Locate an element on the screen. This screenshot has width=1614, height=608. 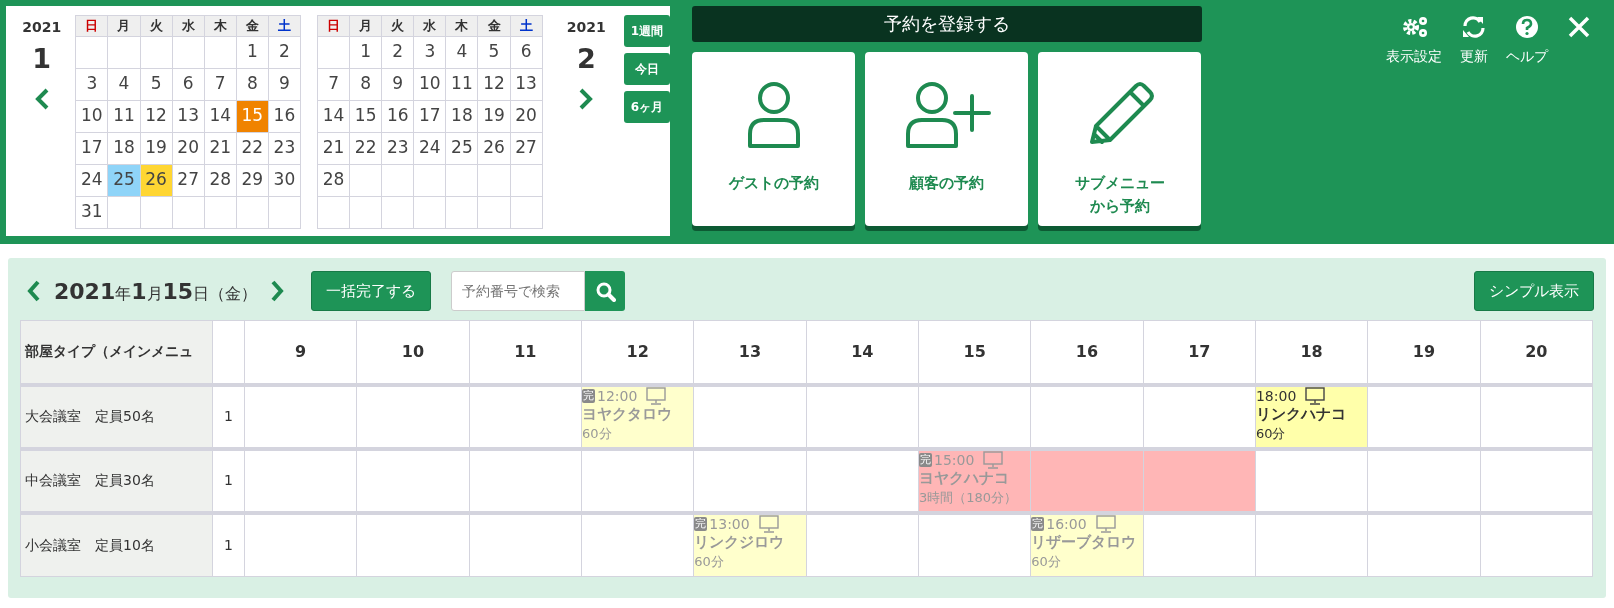
room-count: 1 is located at coordinates (228, 544).